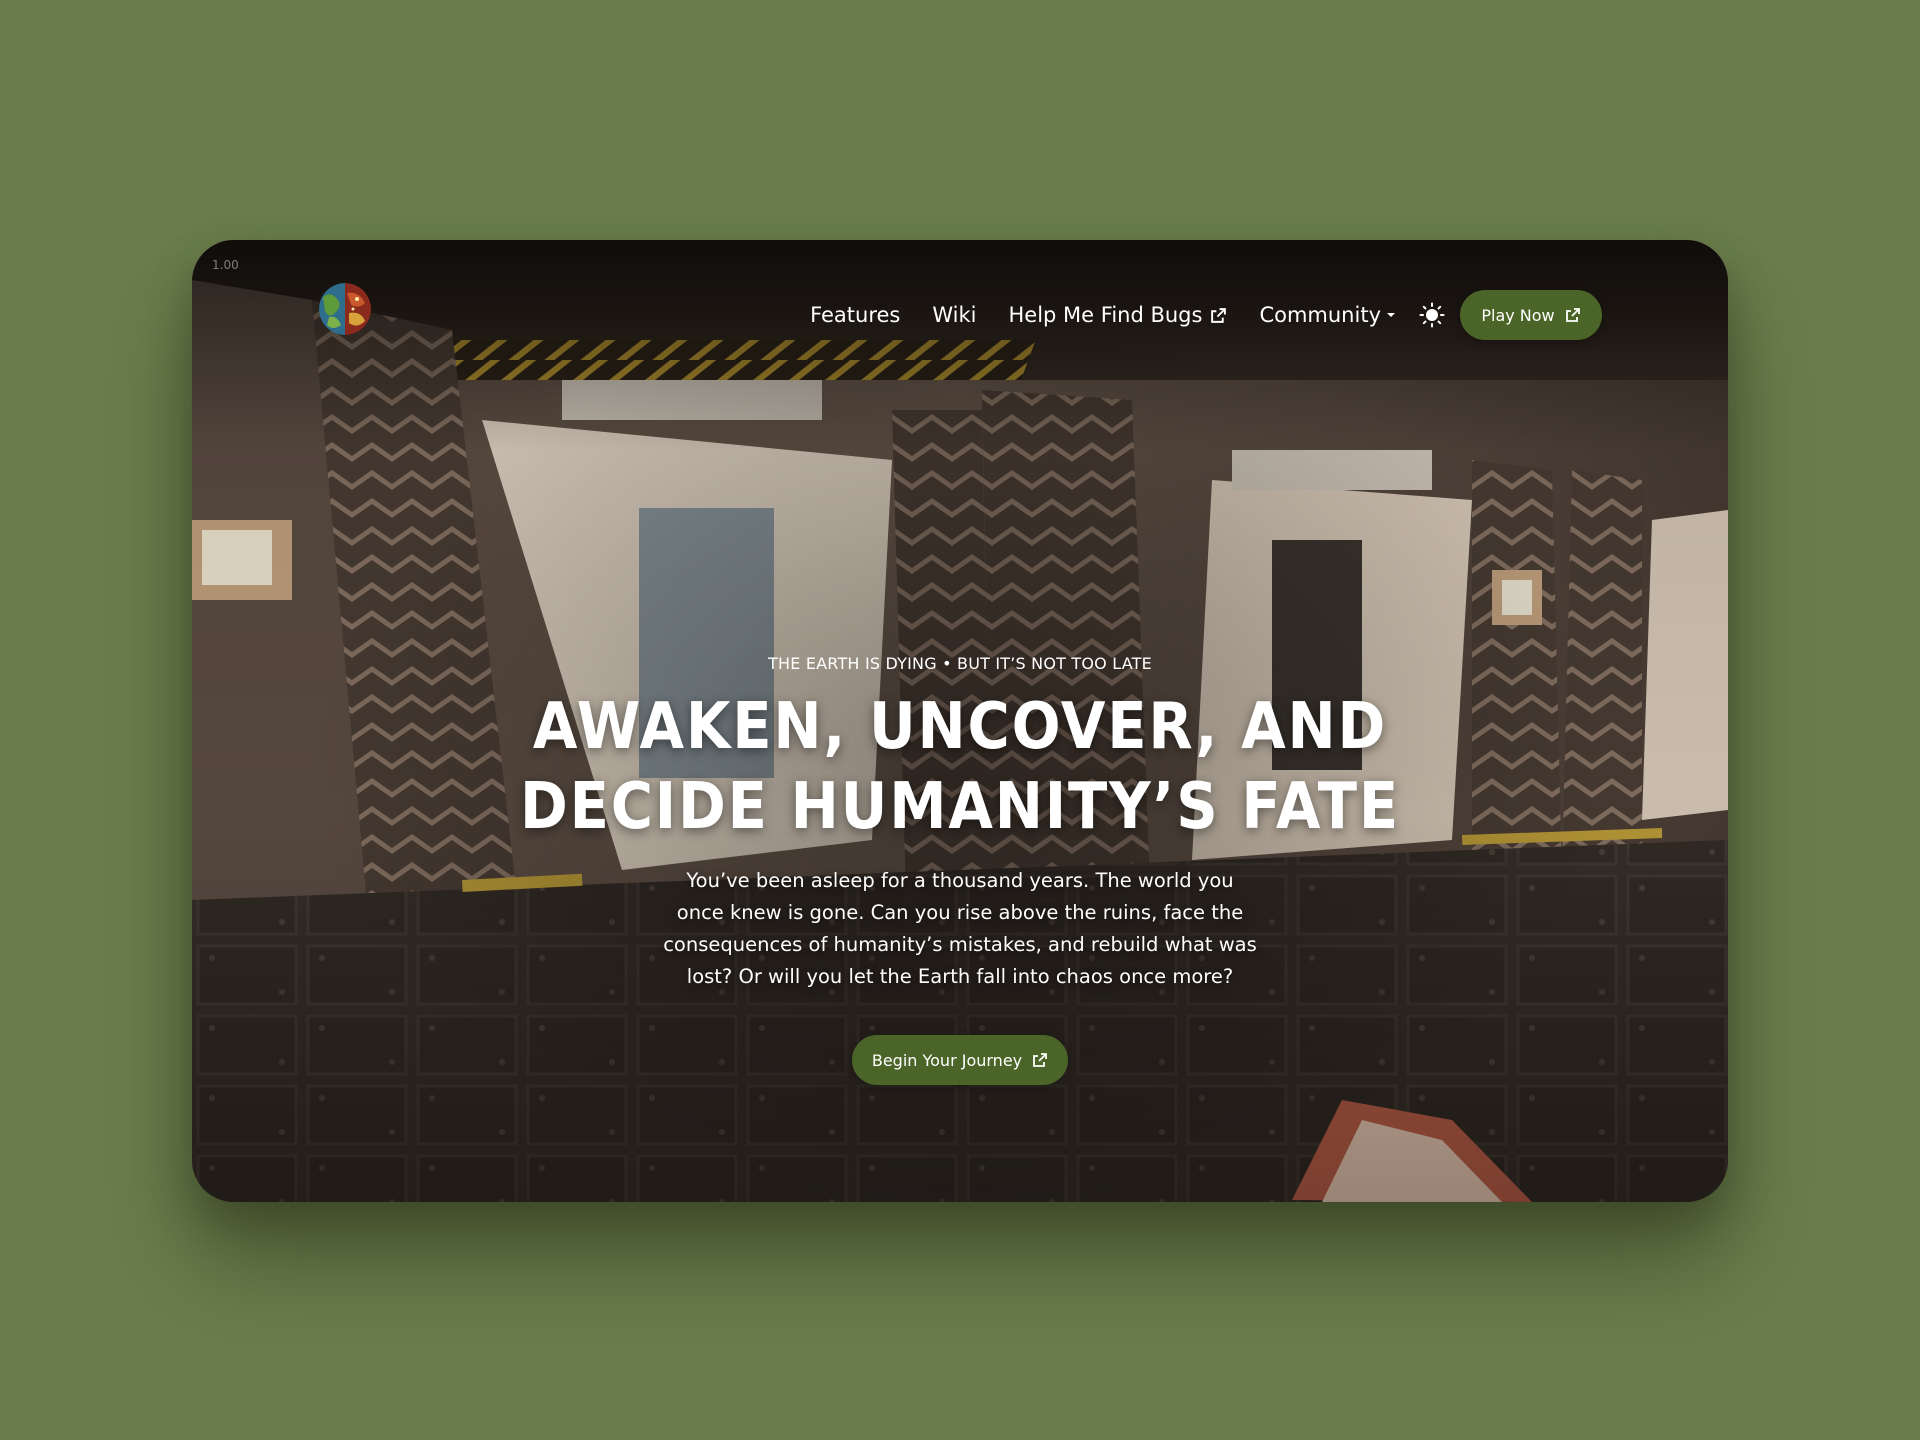  I want to click on globe-logo-icon, so click(345, 309).